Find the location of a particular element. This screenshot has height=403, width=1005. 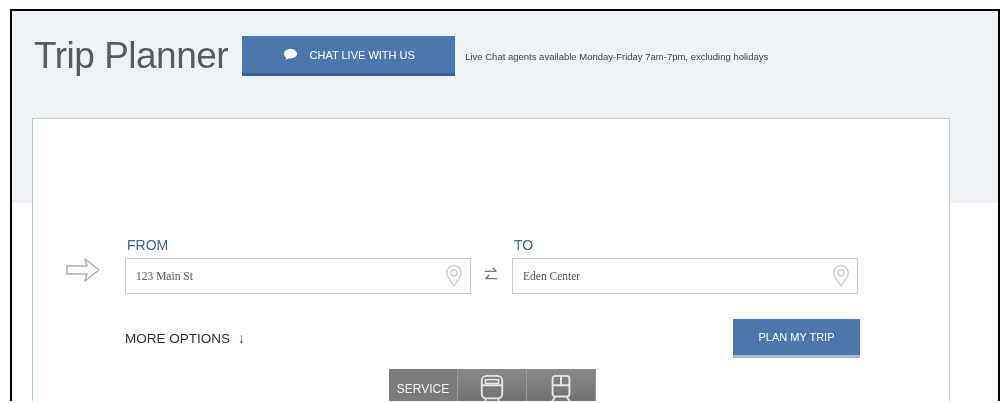

chat-button: CHAT LIVE WITH US is located at coordinates (349, 56).